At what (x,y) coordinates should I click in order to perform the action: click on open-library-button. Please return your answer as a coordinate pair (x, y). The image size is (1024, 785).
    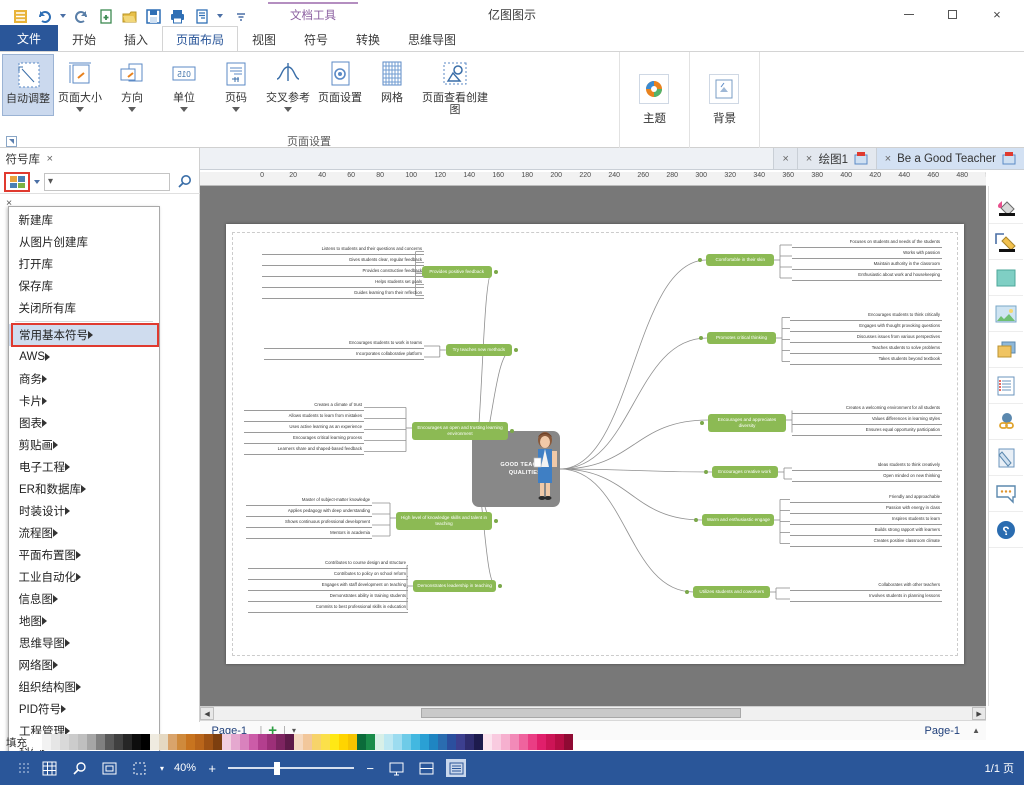
    Looking at the image, I should click on (17, 181).